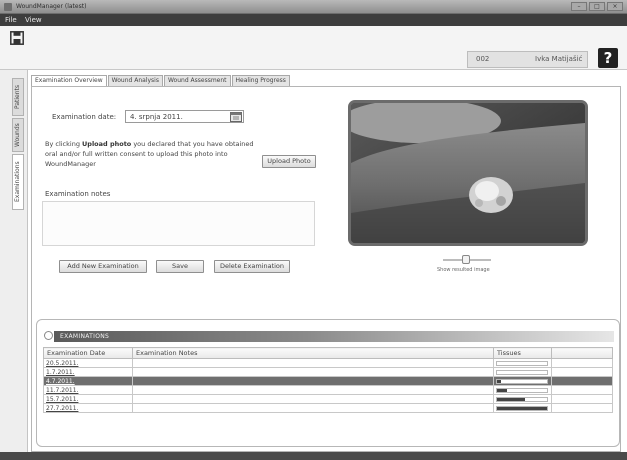 The height and width of the screenshot is (460, 627). I want to click on sidebar-tabs: Patients Wounds Examinations, so click(14, 261).